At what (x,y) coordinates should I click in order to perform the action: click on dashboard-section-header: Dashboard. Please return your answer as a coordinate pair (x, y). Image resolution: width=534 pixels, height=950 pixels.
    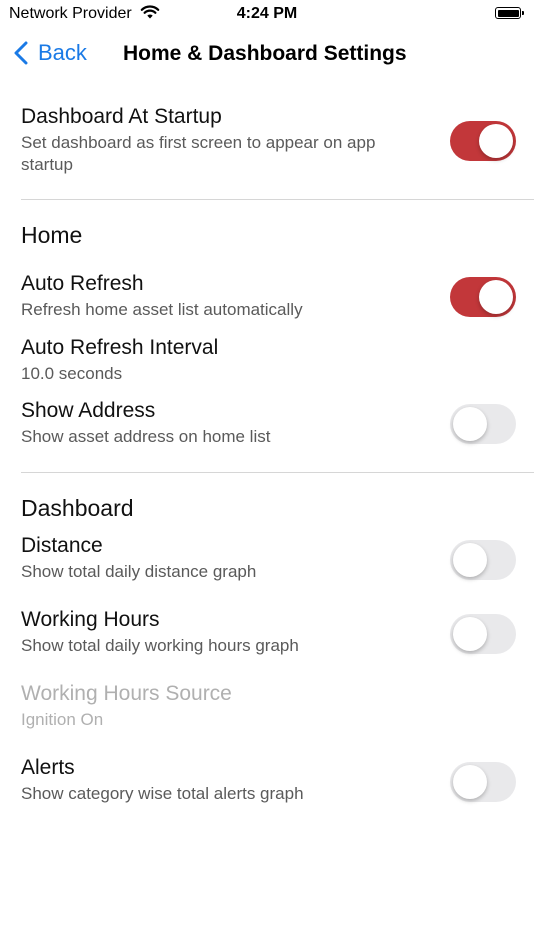
    Looking at the image, I should click on (77, 508).